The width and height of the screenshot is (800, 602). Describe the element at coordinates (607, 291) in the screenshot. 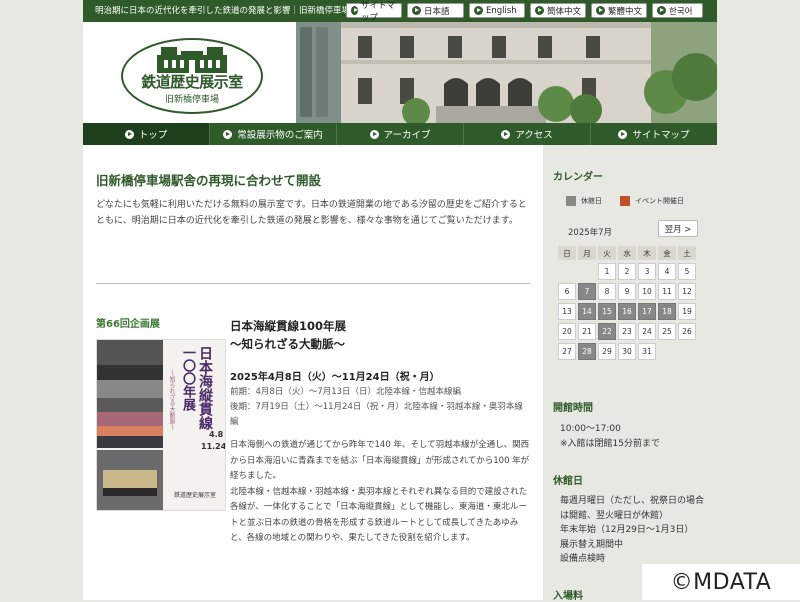

I see `calendar-day: 8` at that location.